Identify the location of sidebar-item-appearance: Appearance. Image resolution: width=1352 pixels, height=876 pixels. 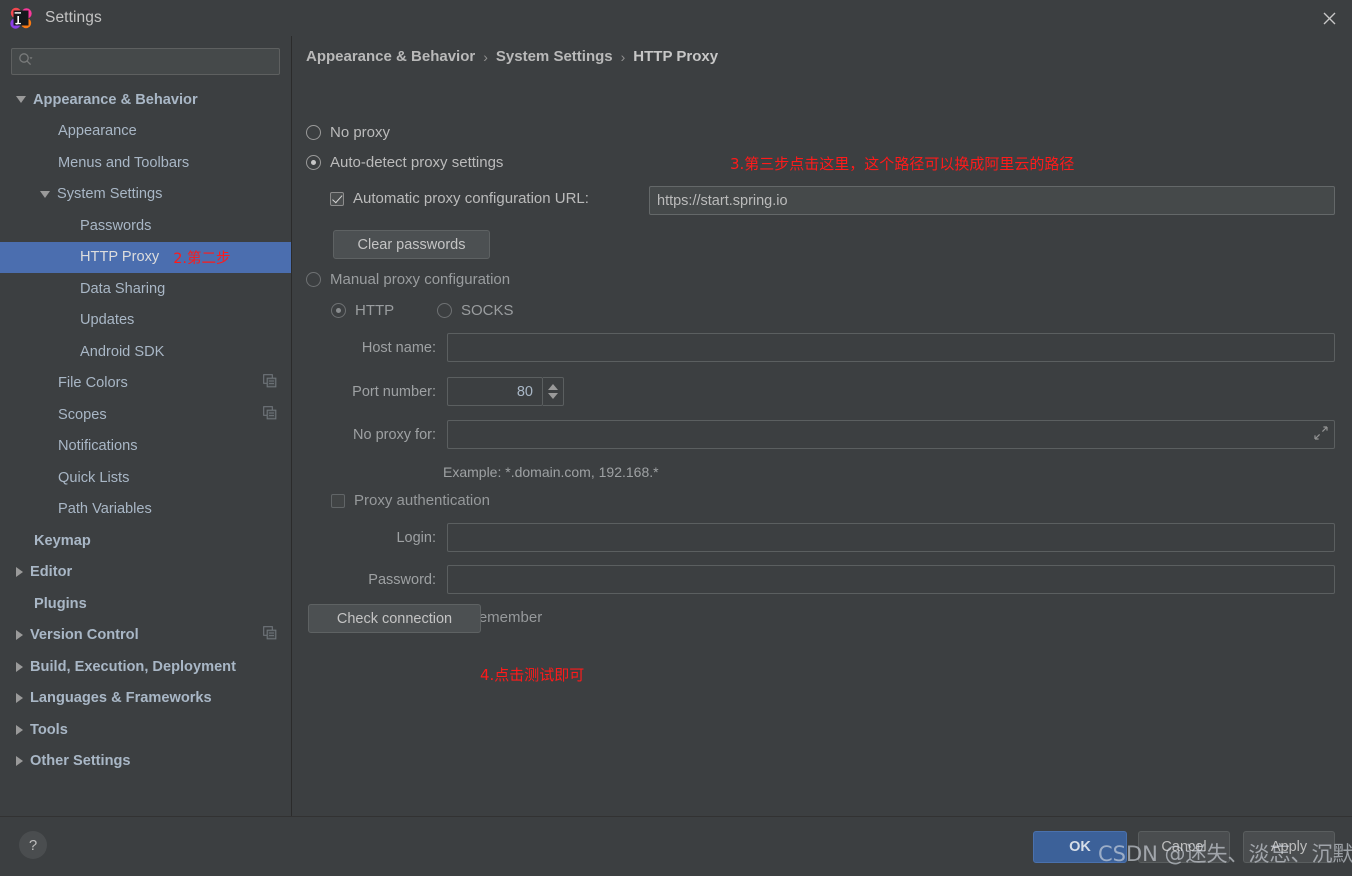
(145, 132).